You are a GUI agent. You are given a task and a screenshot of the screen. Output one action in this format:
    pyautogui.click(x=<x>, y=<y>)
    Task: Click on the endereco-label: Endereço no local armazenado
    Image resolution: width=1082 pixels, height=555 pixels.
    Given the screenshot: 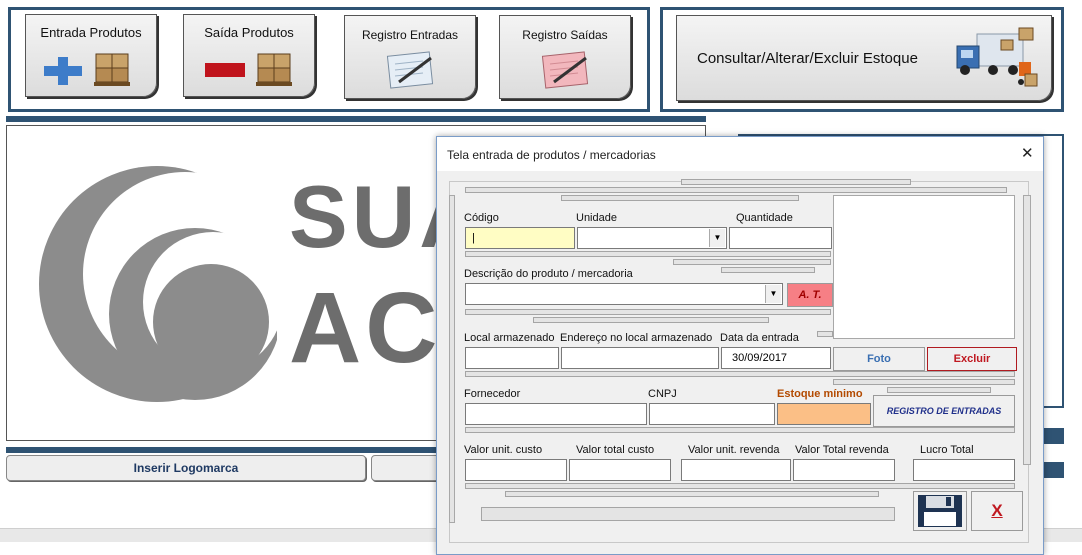 What is the action you would take?
    pyautogui.click(x=636, y=338)
    